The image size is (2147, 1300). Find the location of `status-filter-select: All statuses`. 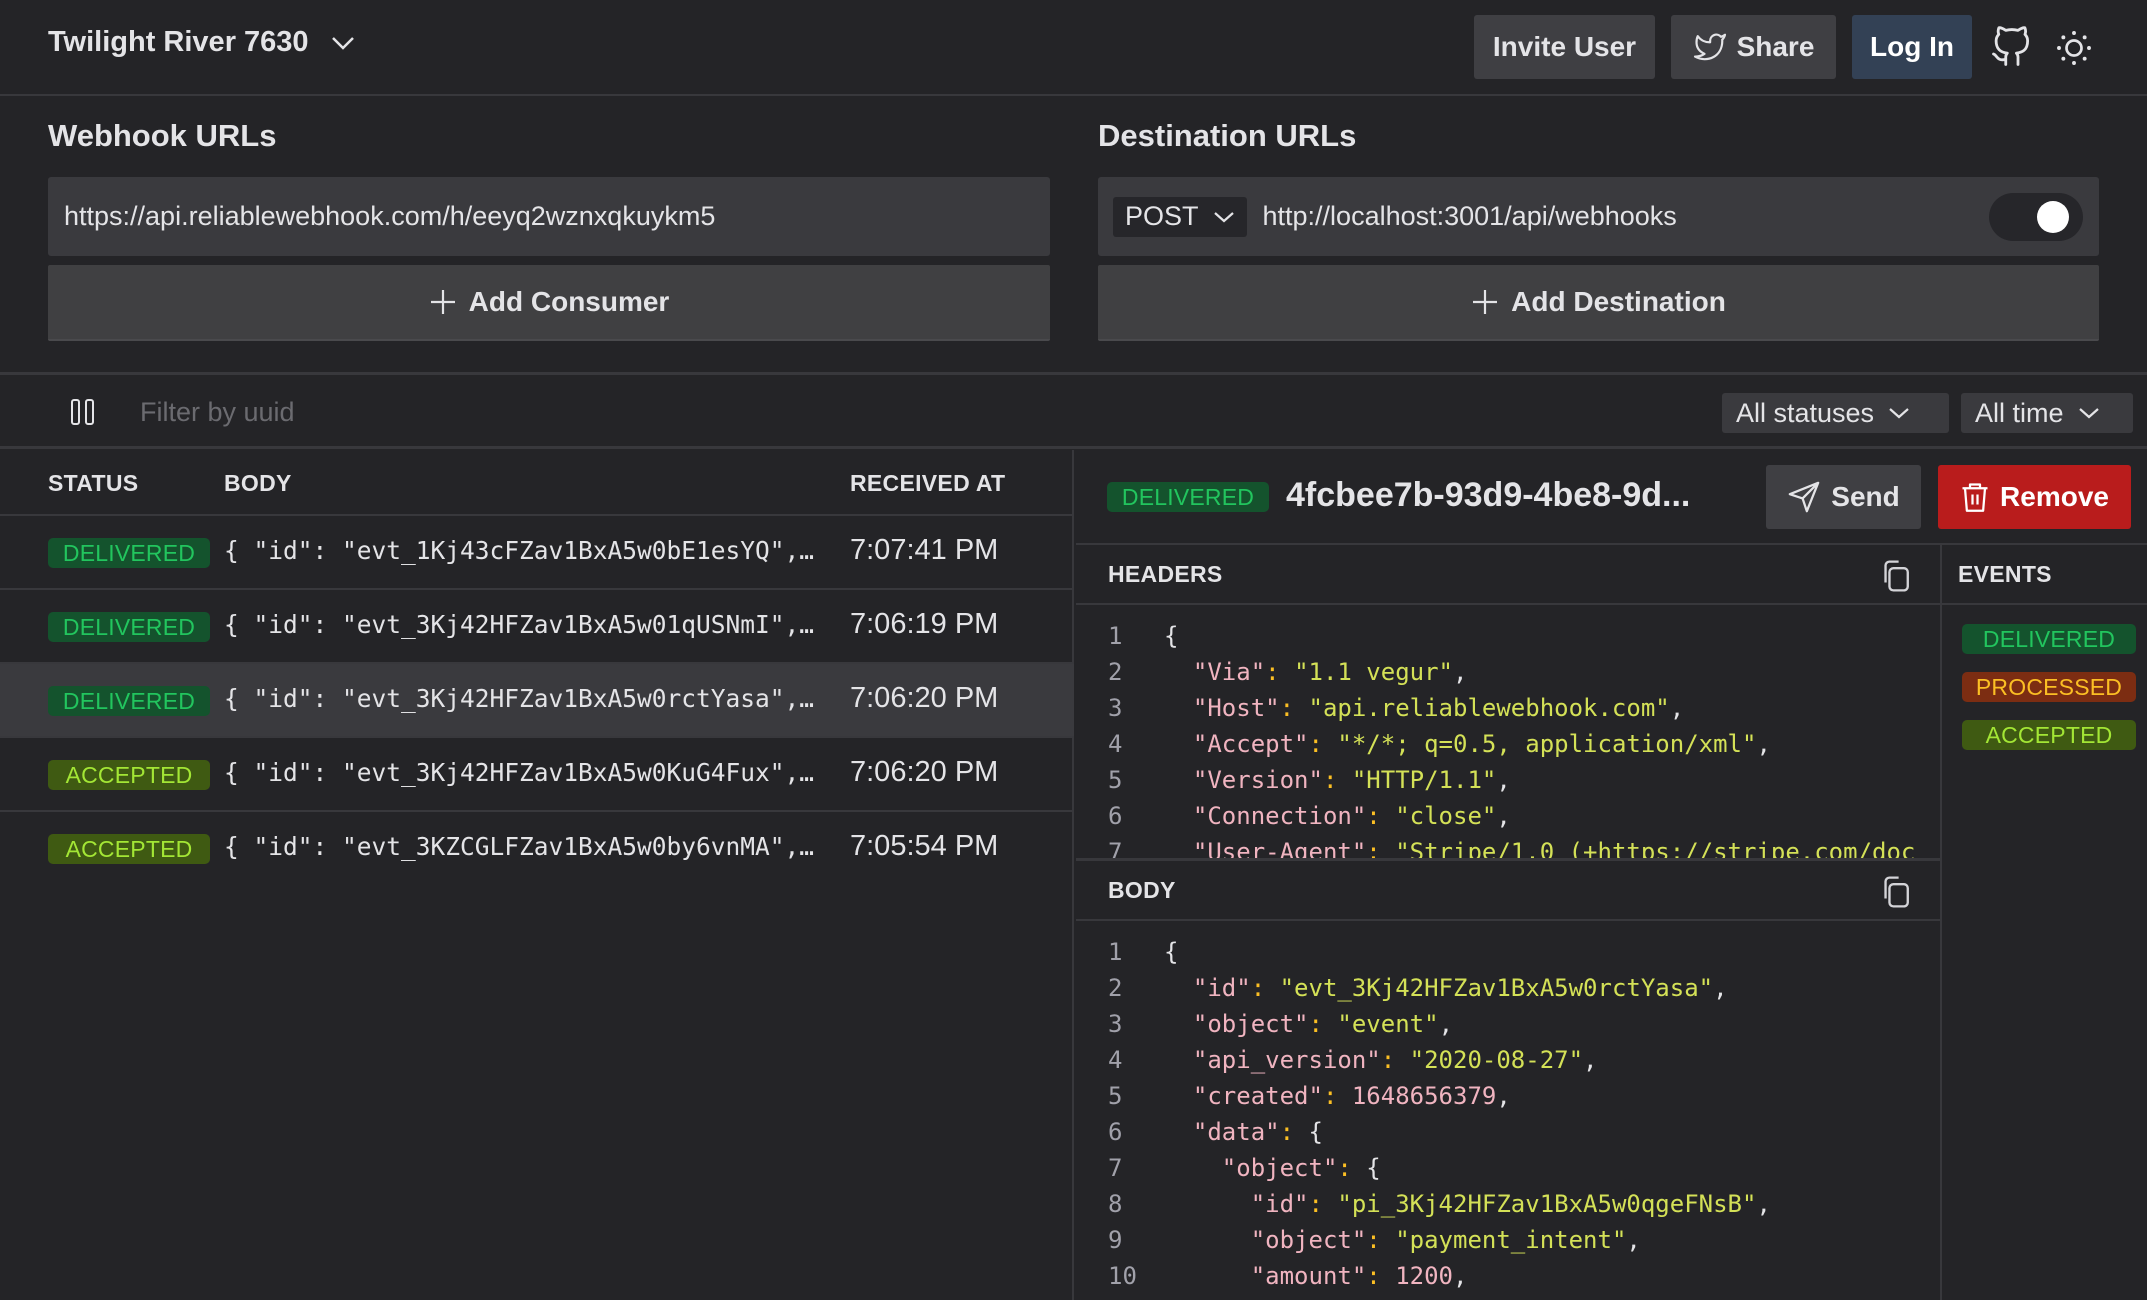

status-filter-select: All statuses is located at coordinates (1835, 413).